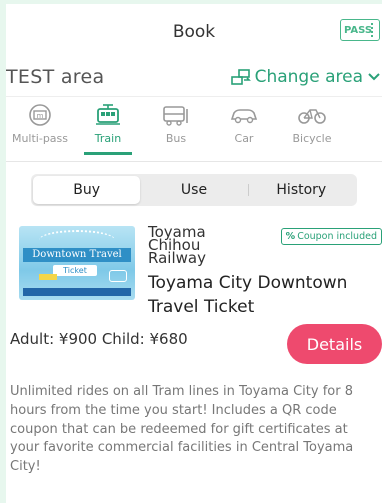 The width and height of the screenshot is (382, 503). What do you see at coordinates (108, 114) in the screenshot?
I see `train-icon` at bounding box center [108, 114].